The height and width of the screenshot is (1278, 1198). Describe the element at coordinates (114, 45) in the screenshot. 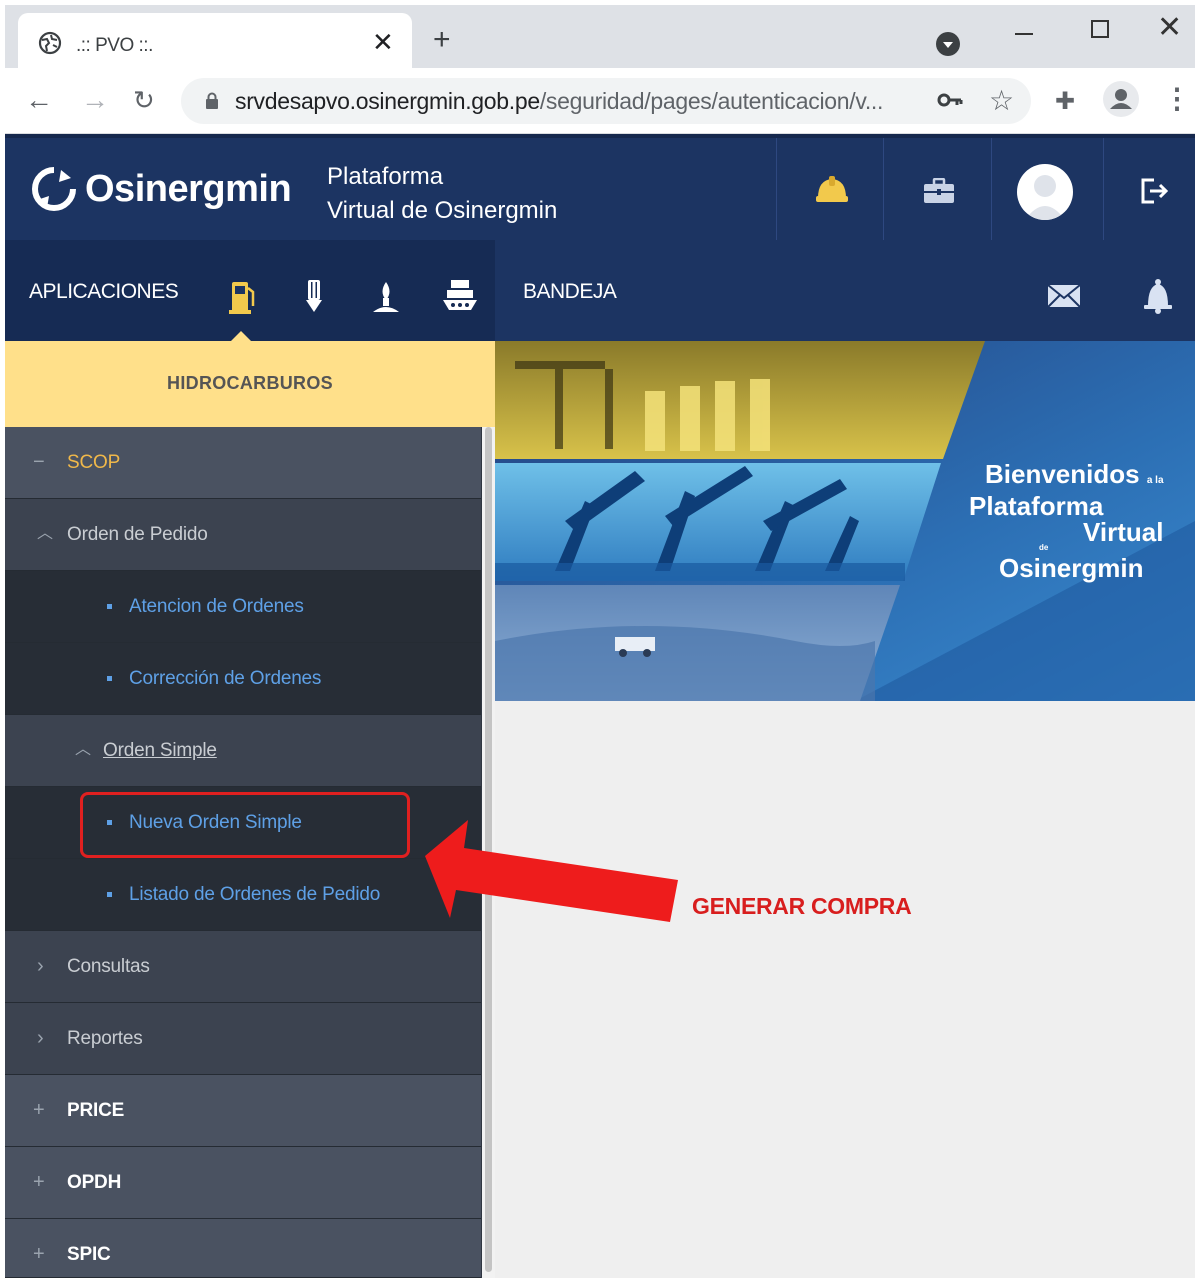

I see `tab-title: .:: PVO ::.` at that location.